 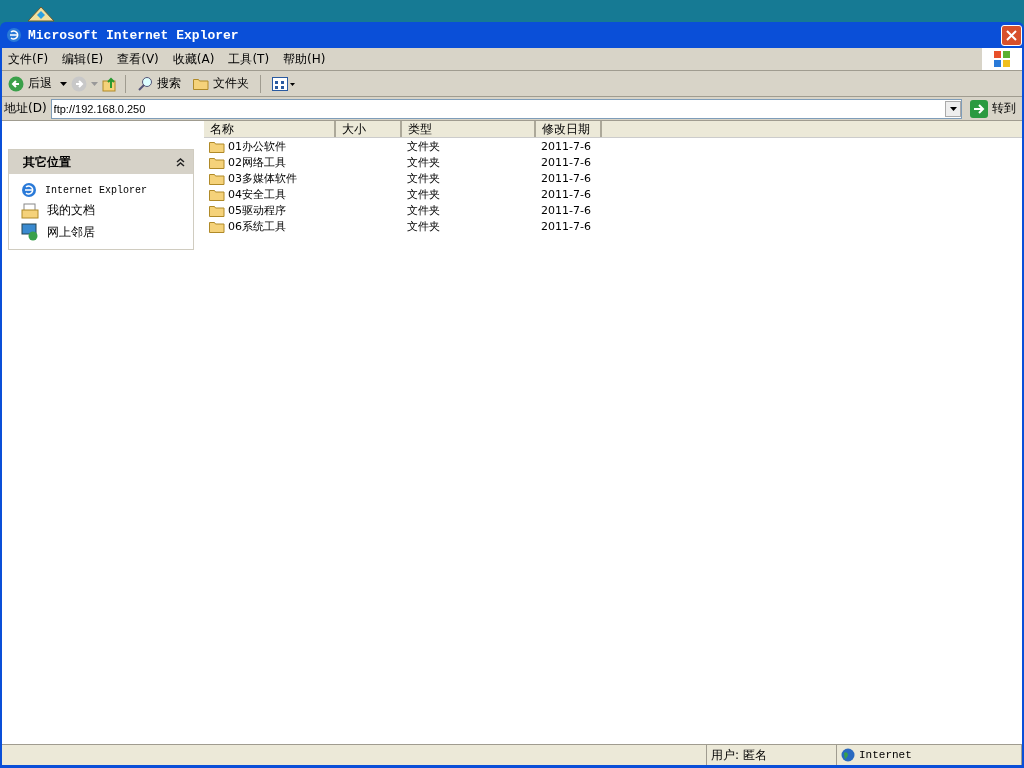 What do you see at coordinates (194, 59) in the screenshot?
I see `menu-item: 收藏(A)` at bounding box center [194, 59].